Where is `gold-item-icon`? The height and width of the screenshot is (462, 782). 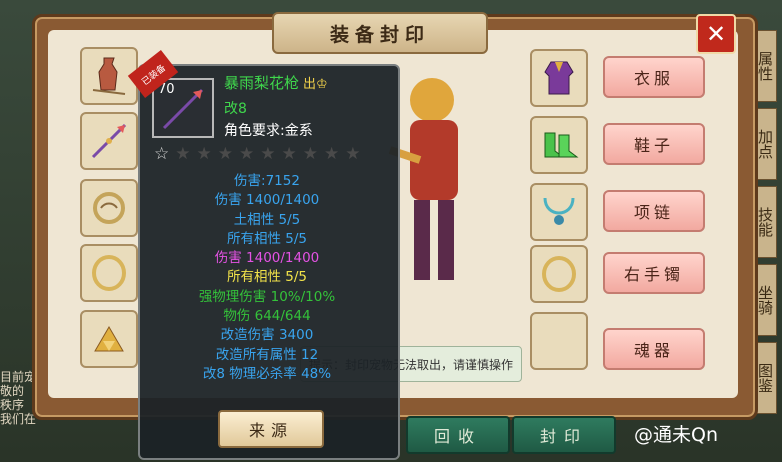
gold-item-icon is located at coordinates (109, 339).